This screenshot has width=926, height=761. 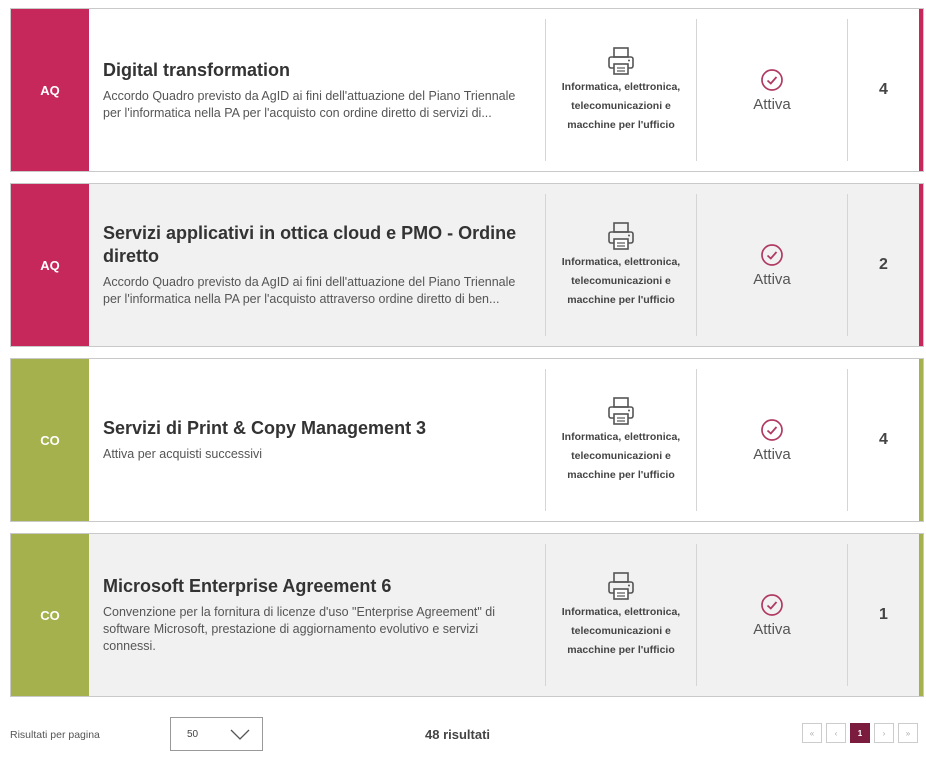 I want to click on last-page-button: », so click(x=908, y=733).